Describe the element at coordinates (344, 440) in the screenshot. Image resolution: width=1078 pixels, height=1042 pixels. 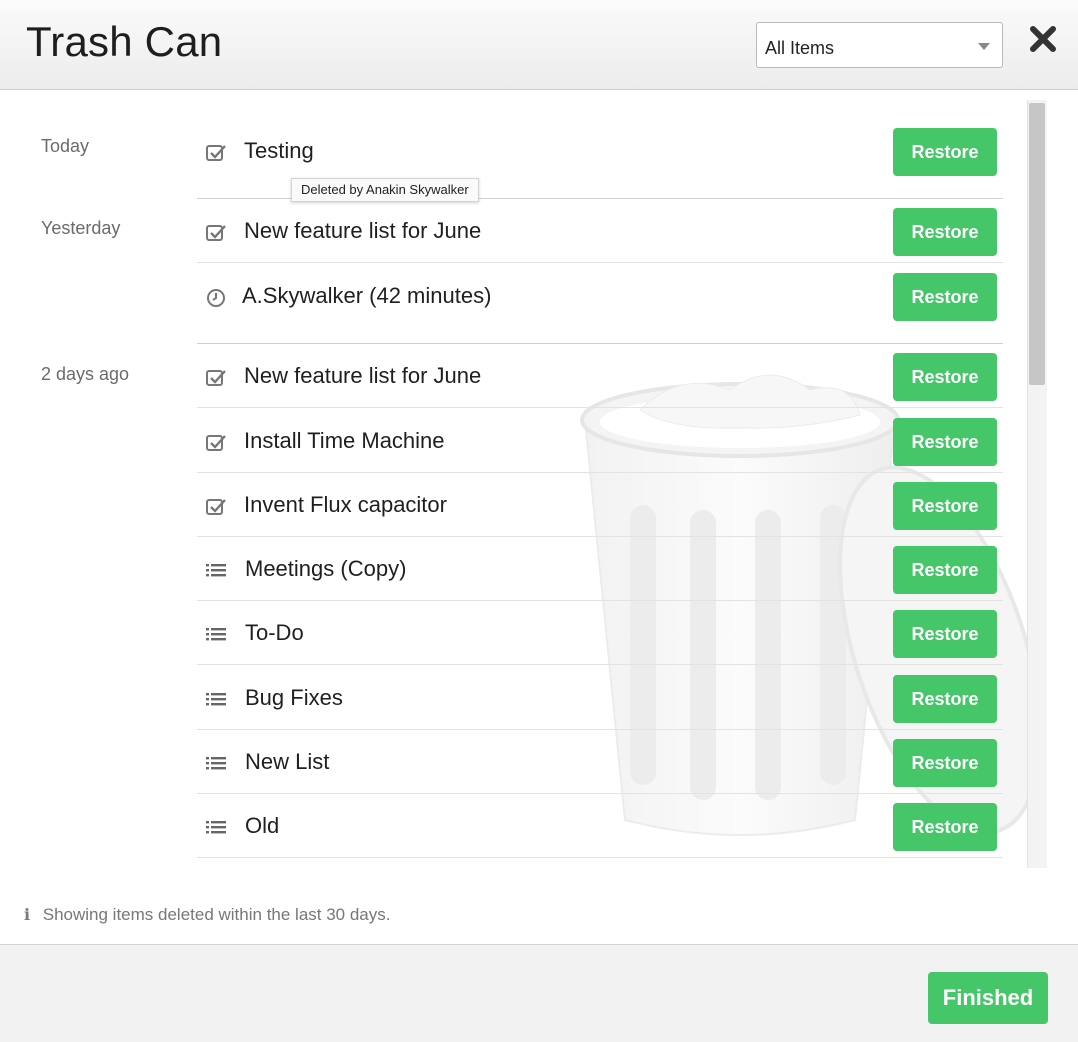
I see `list-item-label: Install Time Machine` at that location.